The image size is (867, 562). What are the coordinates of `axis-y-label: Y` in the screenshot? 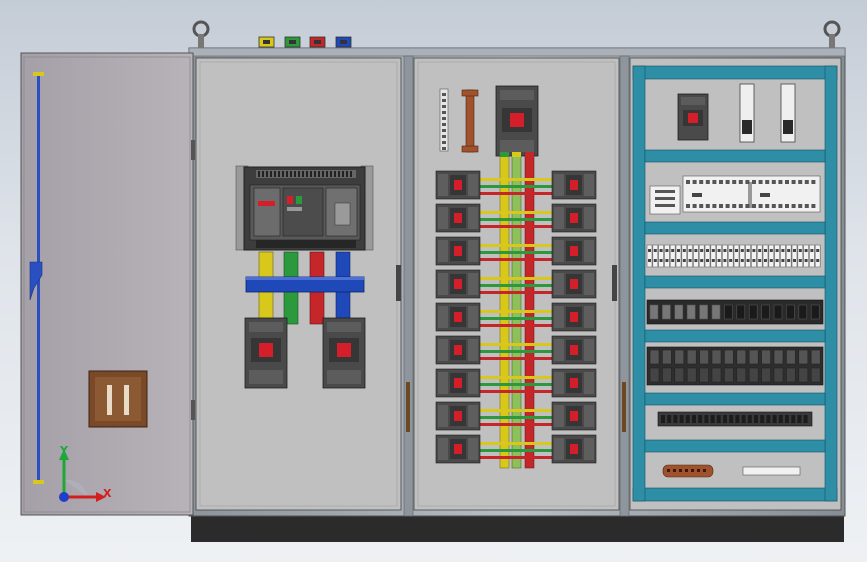 It's located at (64, 450).